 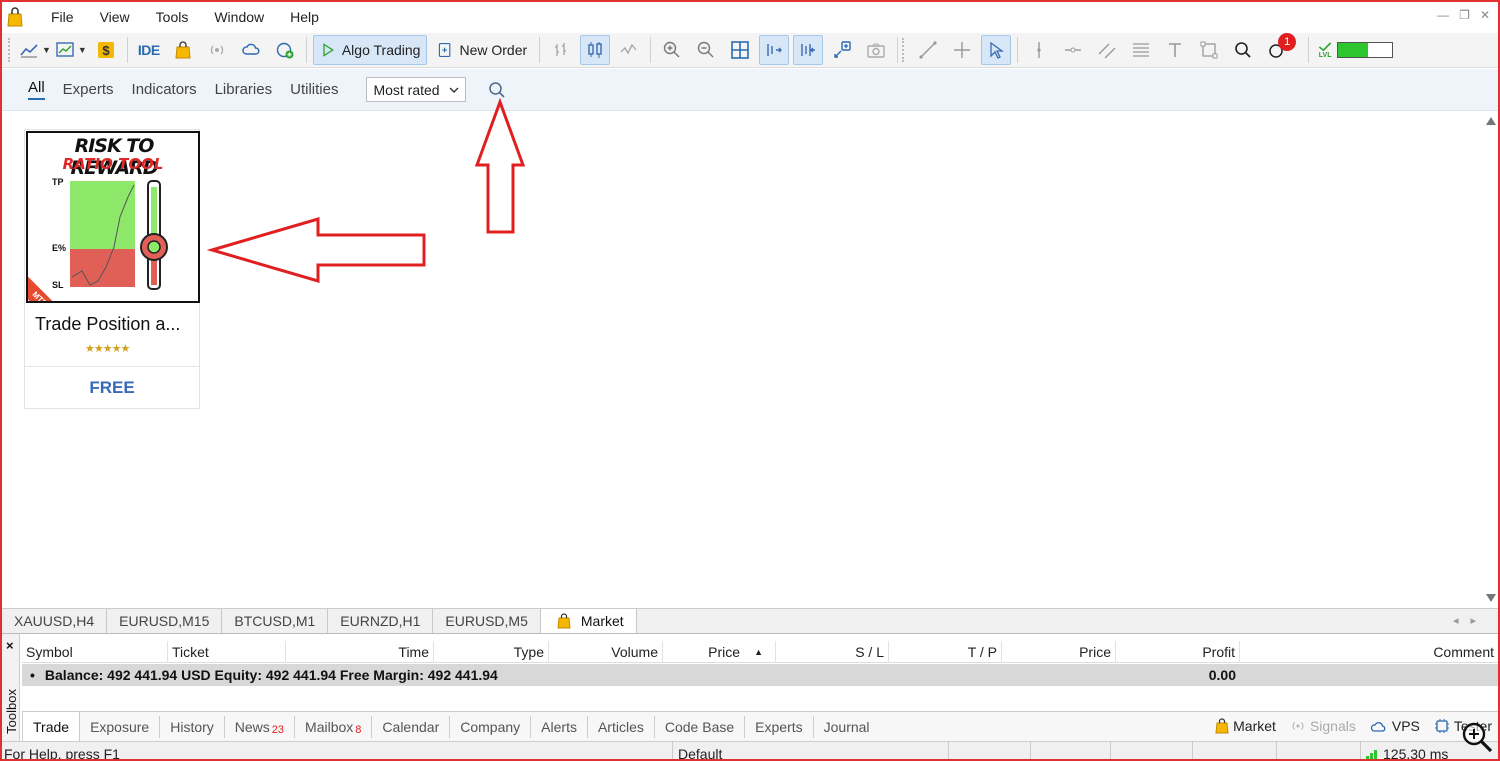 What do you see at coordinates (1477, 737) in the screenshot?
I see `magnifier-zoom-icon` at bounding box center [1477, 737].